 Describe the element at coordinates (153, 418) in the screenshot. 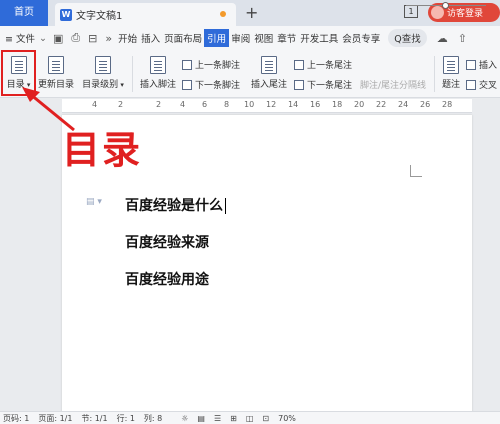

I see `status-column: 列: 8` at that location.